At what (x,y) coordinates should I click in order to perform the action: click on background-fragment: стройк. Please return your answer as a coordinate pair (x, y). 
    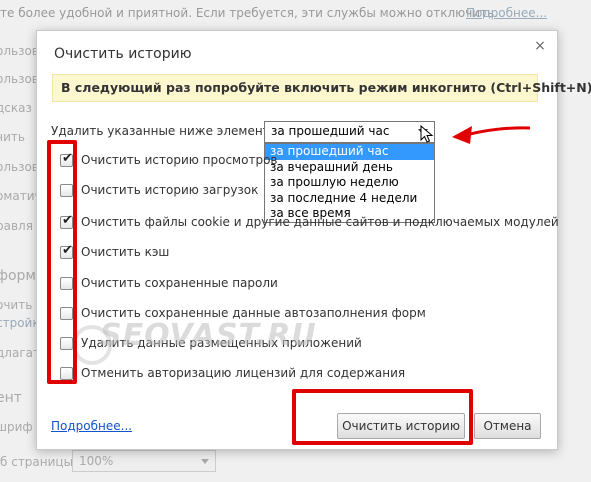
    Looking at the image, I should click on (18, 323).